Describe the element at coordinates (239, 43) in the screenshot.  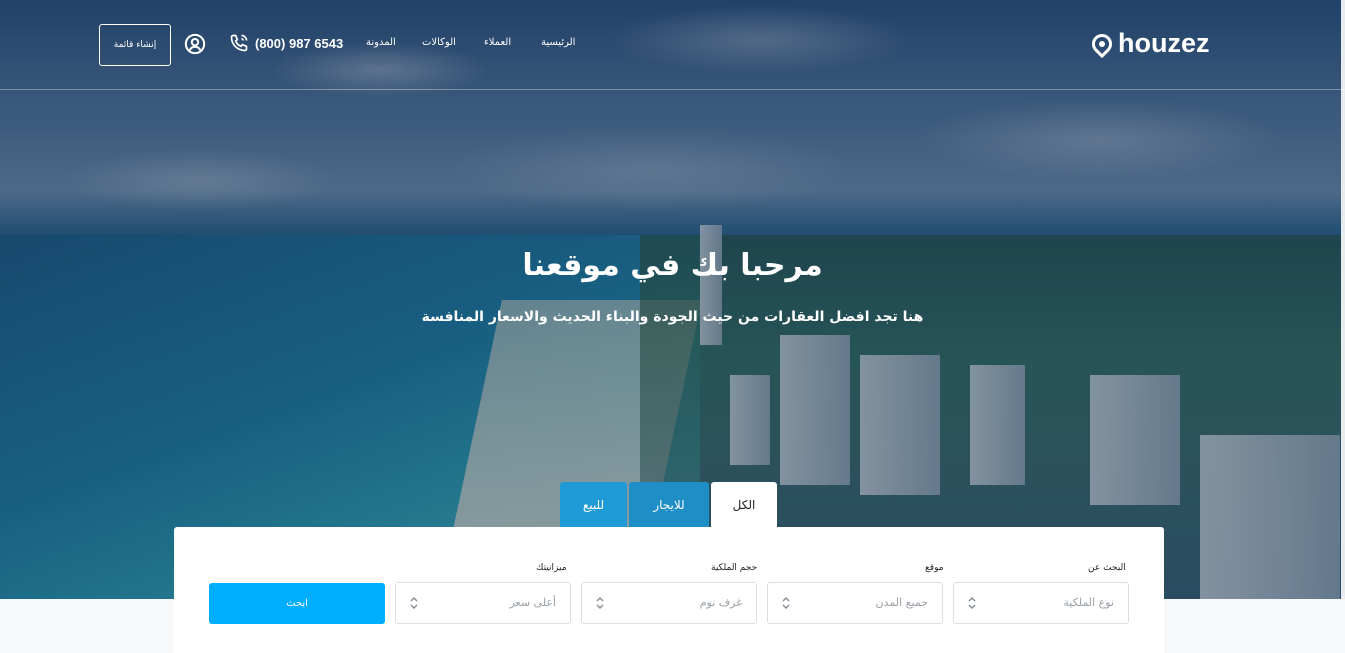
I see `phone-icon` at that location.